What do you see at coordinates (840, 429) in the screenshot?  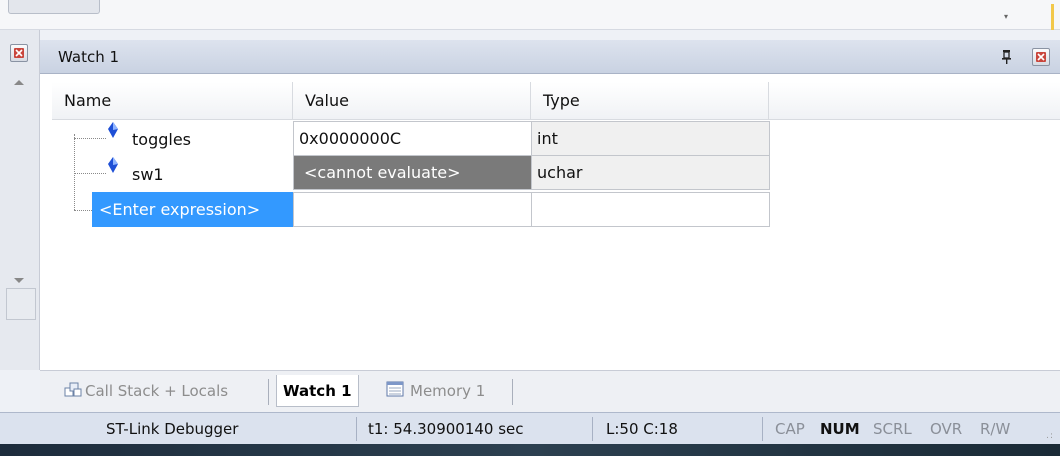 I see `indicator-num: NUM` at bounding box center [840, 429].